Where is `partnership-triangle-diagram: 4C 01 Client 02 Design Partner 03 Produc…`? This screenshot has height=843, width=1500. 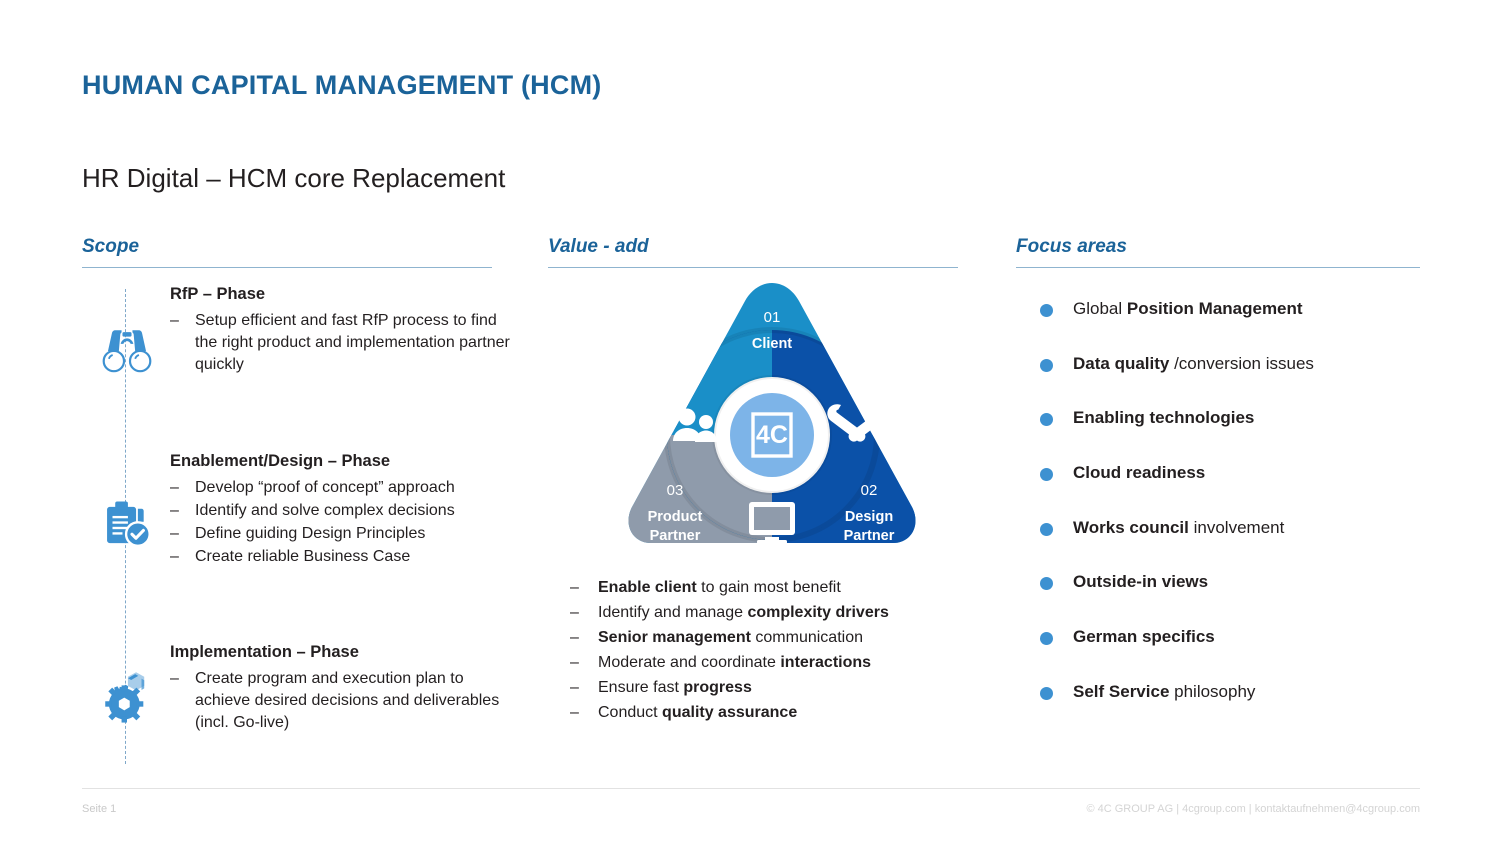 partnership-triangle-diagram: 4C 01 Client 02 Design Partner 03 Produc… is located at coordinates (772, 420).